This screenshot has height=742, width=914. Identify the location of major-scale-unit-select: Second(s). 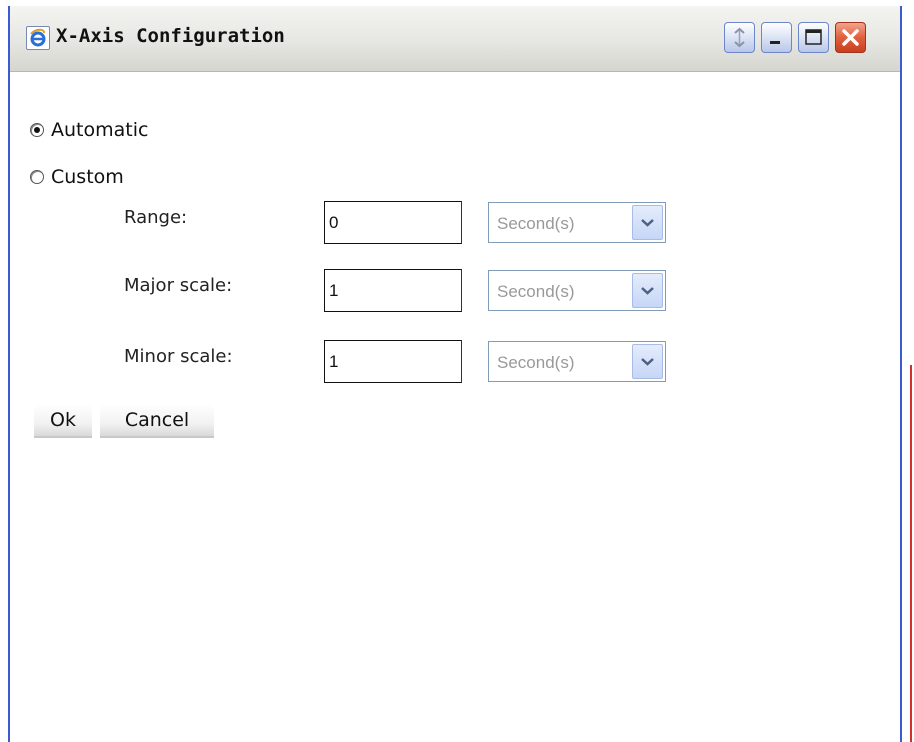
(577, 290).